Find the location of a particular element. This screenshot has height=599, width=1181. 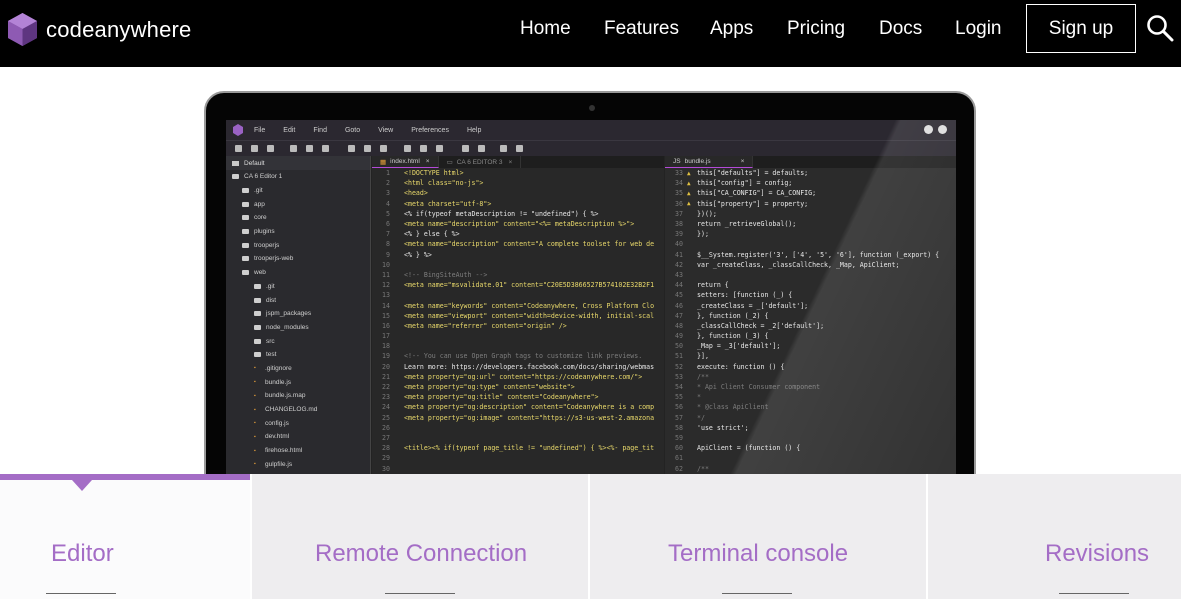

file-tree-item: ▪ dev.html is located at coordinates (298, 437).